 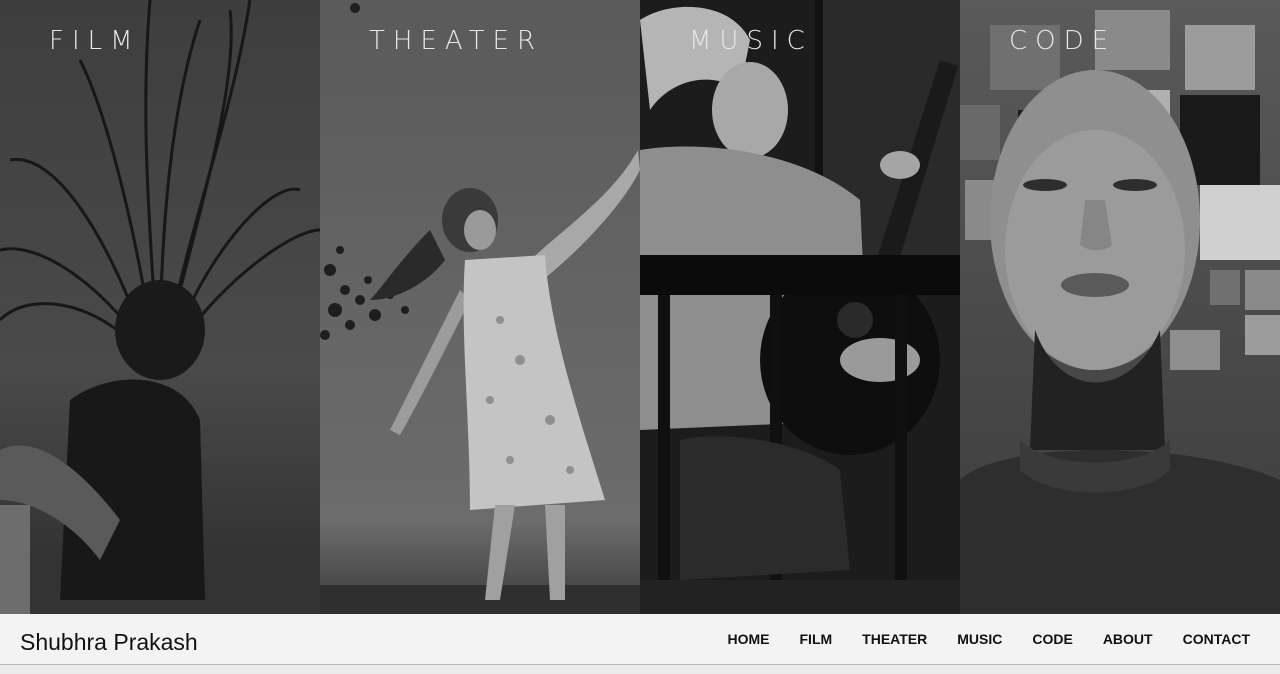 I want to click on page-bottom-strip, so click(x=640, y=669).